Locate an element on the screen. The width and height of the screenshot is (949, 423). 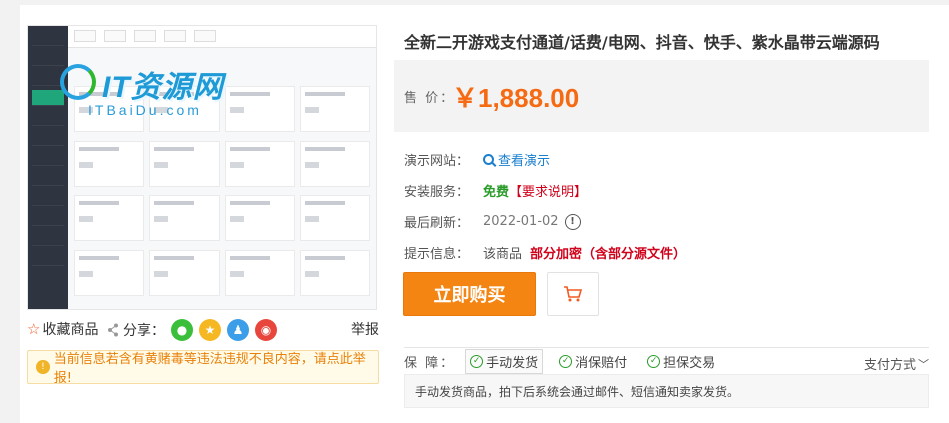
favorite-button: ☆ 收藏商品 is located at coordinates (62, 329).